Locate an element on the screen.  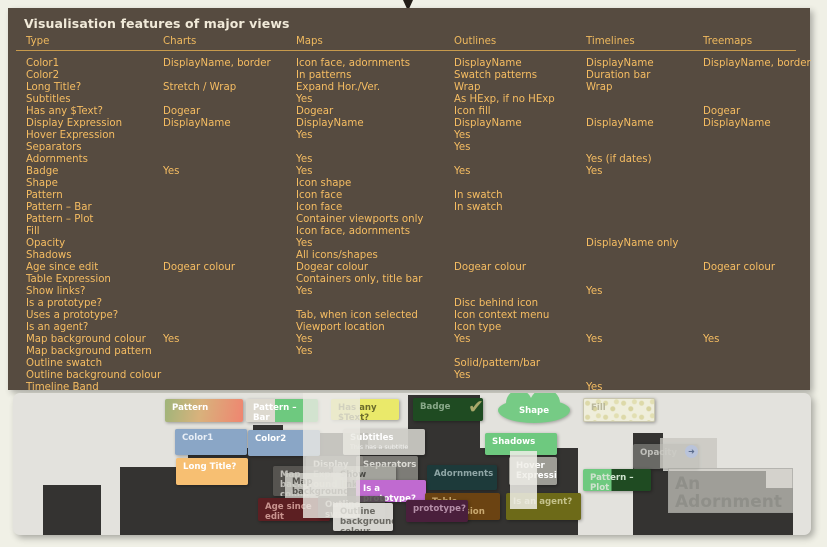
row-label: Show links? is located at coordinates (56, 291).